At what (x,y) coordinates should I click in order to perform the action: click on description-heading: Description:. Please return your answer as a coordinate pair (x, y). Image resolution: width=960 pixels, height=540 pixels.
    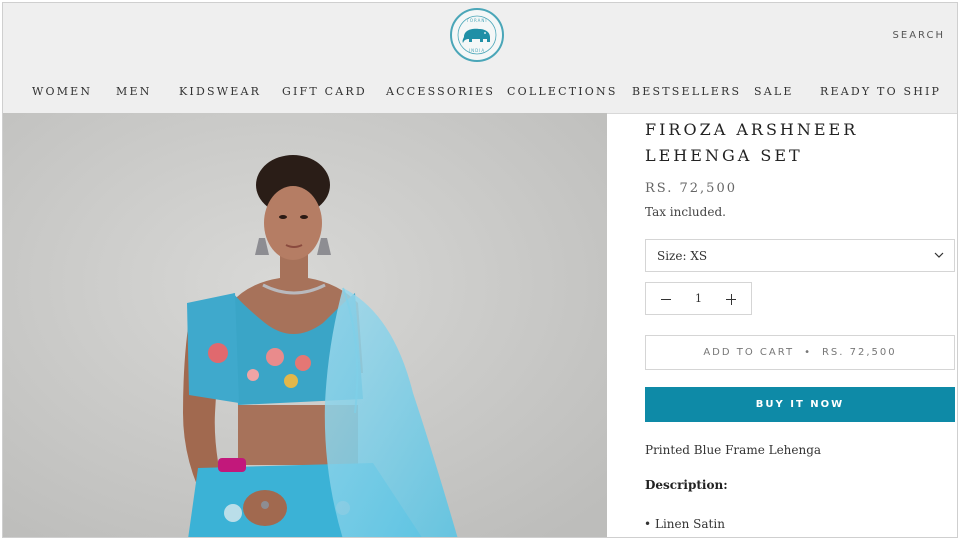
    Looking at the image, I should click on (686, 485).